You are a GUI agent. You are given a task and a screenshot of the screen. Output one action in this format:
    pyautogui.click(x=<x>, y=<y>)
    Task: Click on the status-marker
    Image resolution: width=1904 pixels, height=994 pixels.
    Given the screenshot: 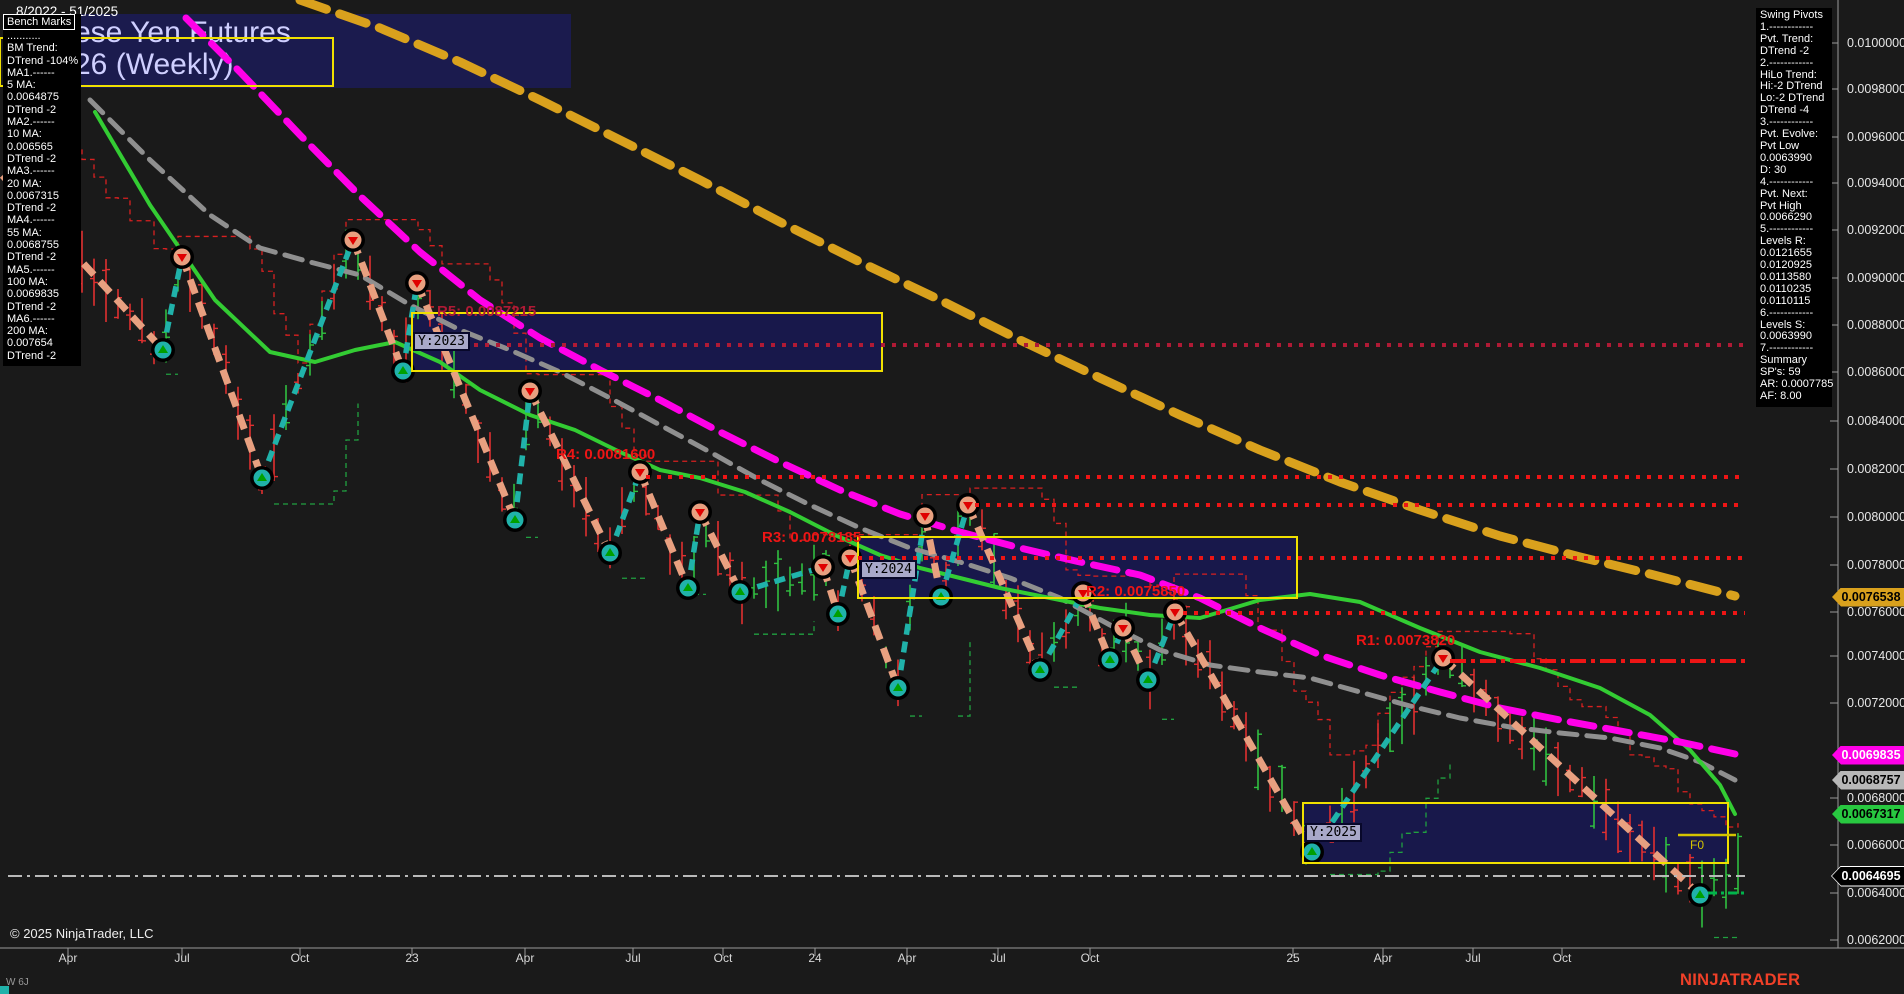 What is the action you would take?
    pyautogui.click(x=4, y=990)
    